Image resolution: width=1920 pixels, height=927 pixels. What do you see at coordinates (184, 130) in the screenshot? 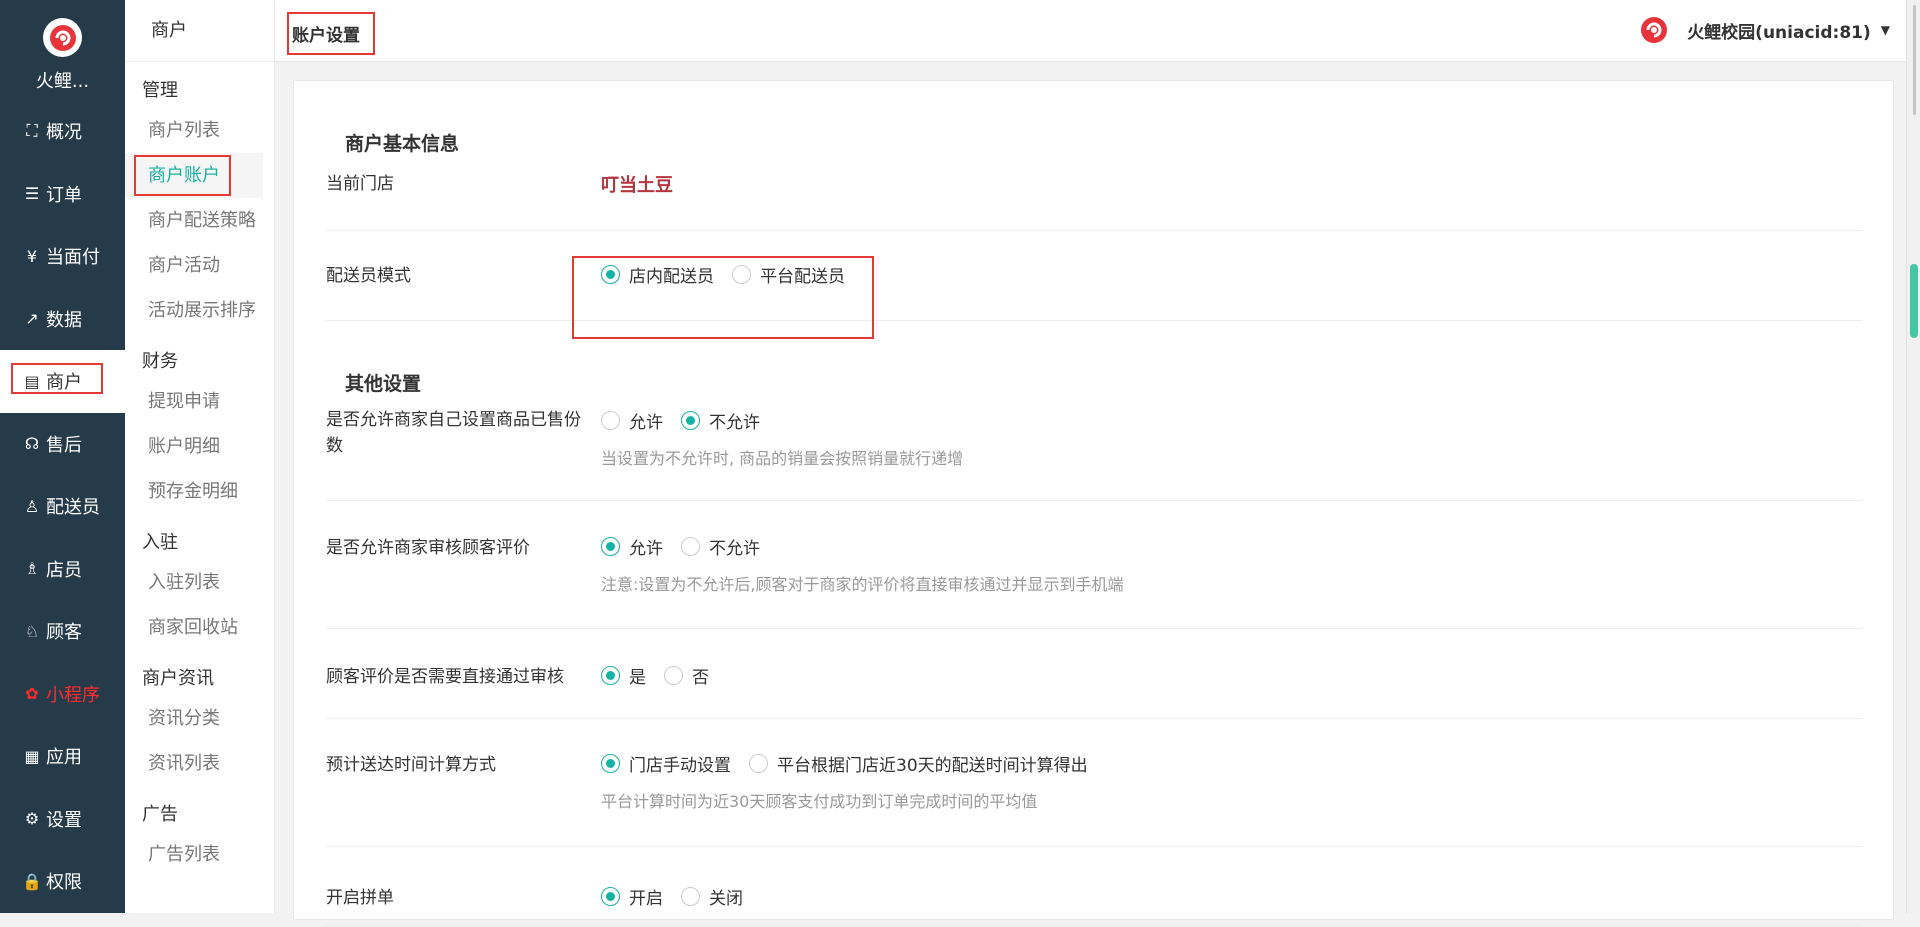
I see `submenu-item-label: 商户列表` at bounding box center [184, 130].